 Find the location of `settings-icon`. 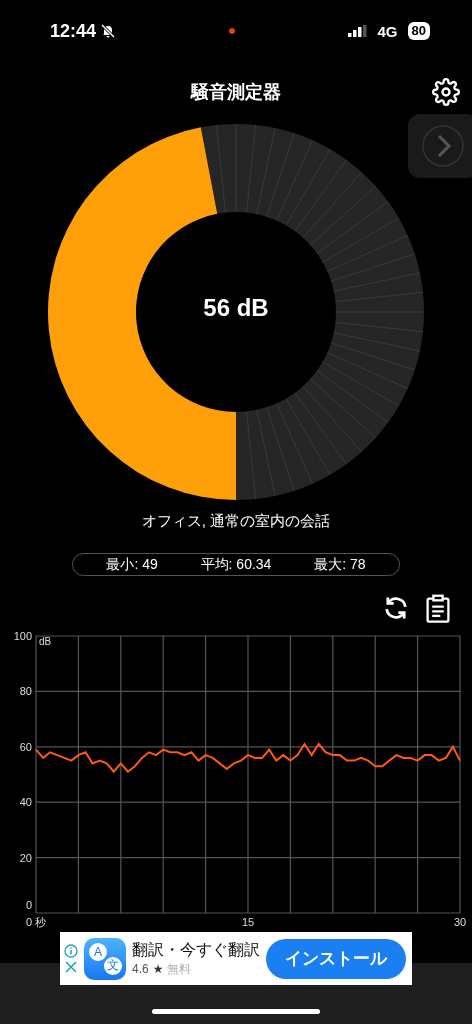

settings-icon is located at coordinates (446, 92).